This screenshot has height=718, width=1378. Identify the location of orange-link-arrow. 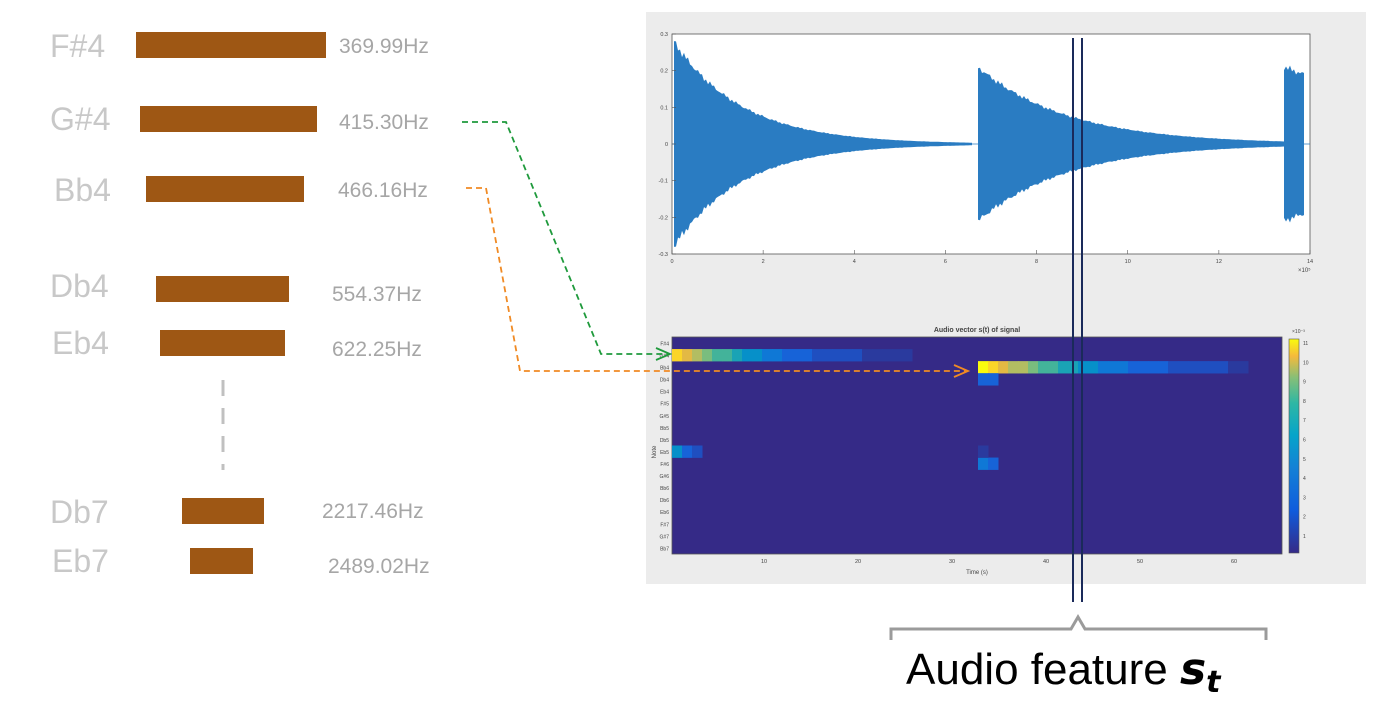
(716, 279).